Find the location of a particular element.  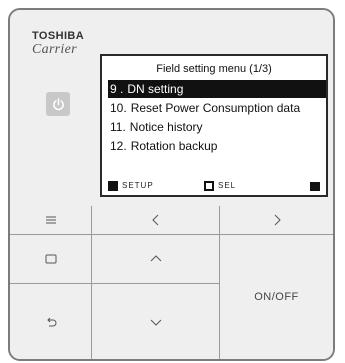

left-button is located at coordinates (156, 220).